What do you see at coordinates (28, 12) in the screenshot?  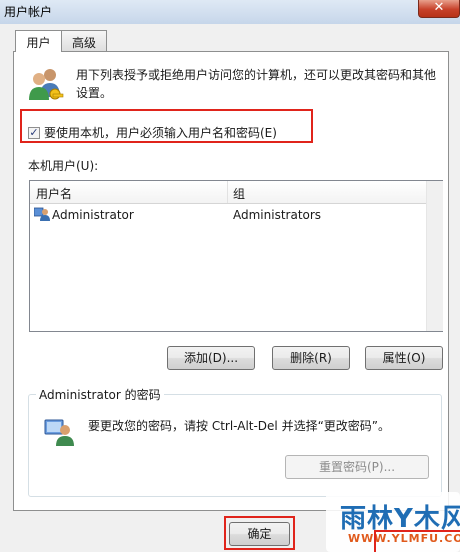 I see `window-title: 用户帐户` at bounding box center [28, 12].